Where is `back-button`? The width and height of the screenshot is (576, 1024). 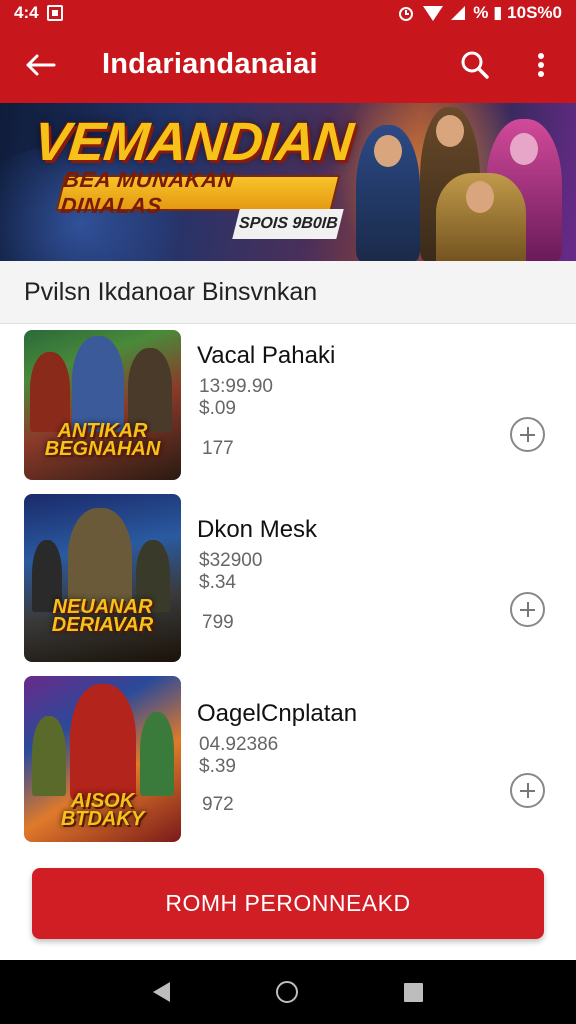
back-button is located at coordinates (40, 65).